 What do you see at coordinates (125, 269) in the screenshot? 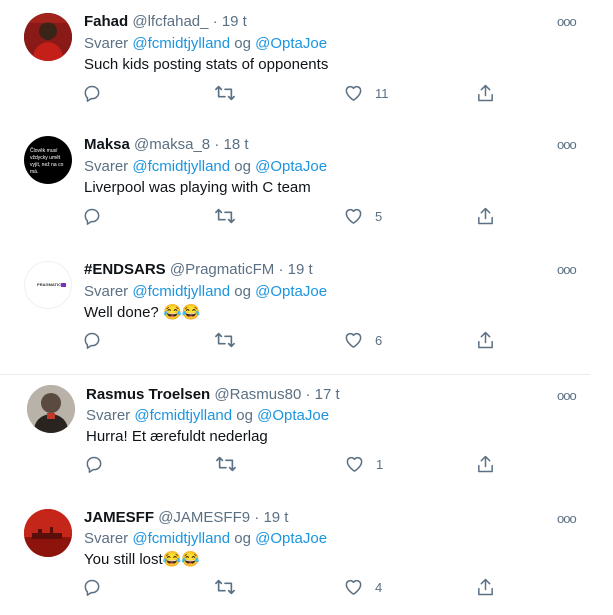
I see `display-name: #ENDSARS` at bounding box center [125, 269].